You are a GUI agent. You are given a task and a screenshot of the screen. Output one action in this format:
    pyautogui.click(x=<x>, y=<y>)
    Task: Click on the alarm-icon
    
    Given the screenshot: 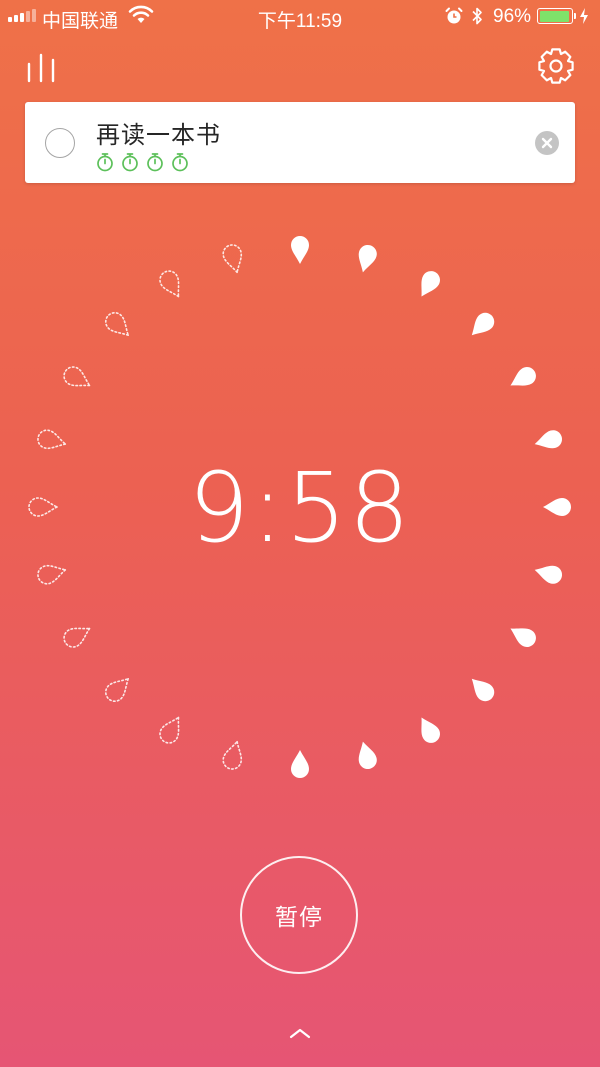 What is the action you would take?
    pyautogui.click(x=454, y=15)
    